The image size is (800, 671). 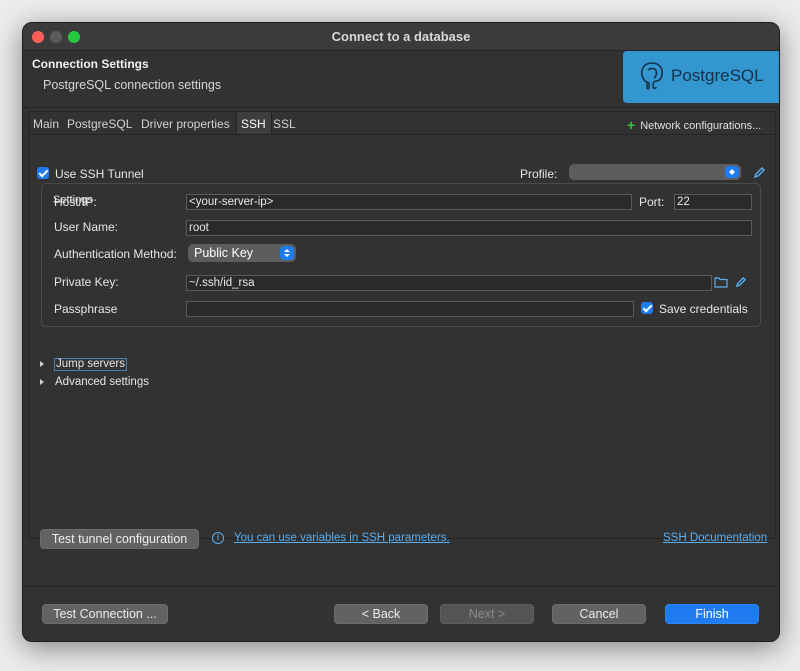 What do you see at coordinates (253, 124) in the screenshot?
I see `tab-ssh: SSH` at bounding box center [253, 124].